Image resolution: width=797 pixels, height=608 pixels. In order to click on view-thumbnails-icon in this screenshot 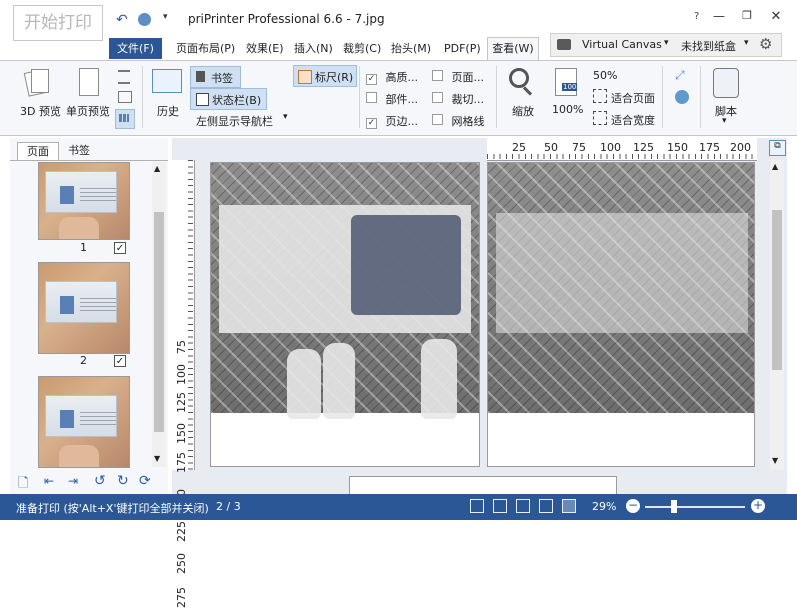, I will do `click(569, 506)`.